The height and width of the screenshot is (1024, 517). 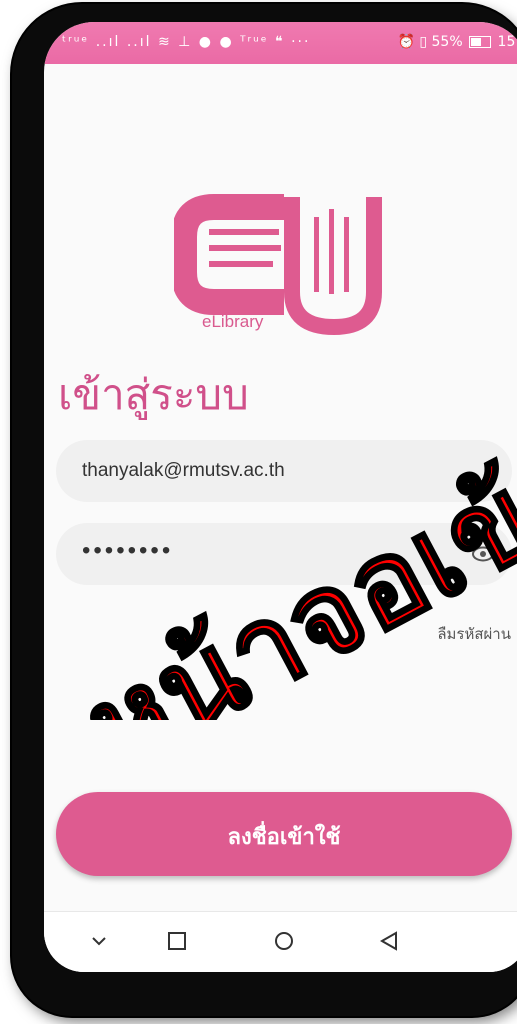 What do you see at coordinates (99, 941) in the screenshot?
I see `chevron-down-icon` at bounding box center [99, 941].